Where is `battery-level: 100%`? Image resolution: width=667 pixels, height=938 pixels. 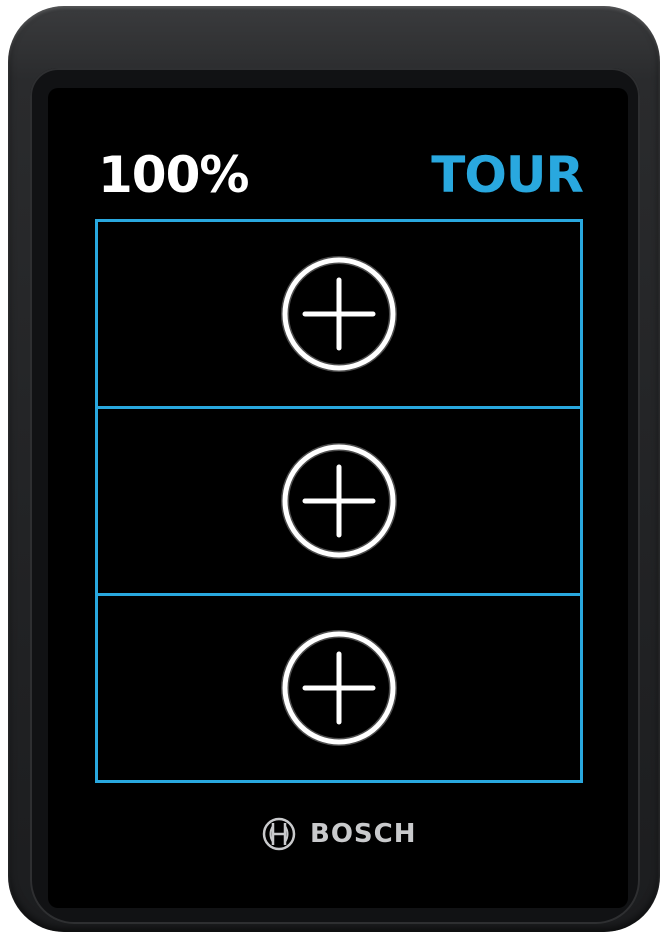
battery-level: 100% is located at coordinates (173, 175).